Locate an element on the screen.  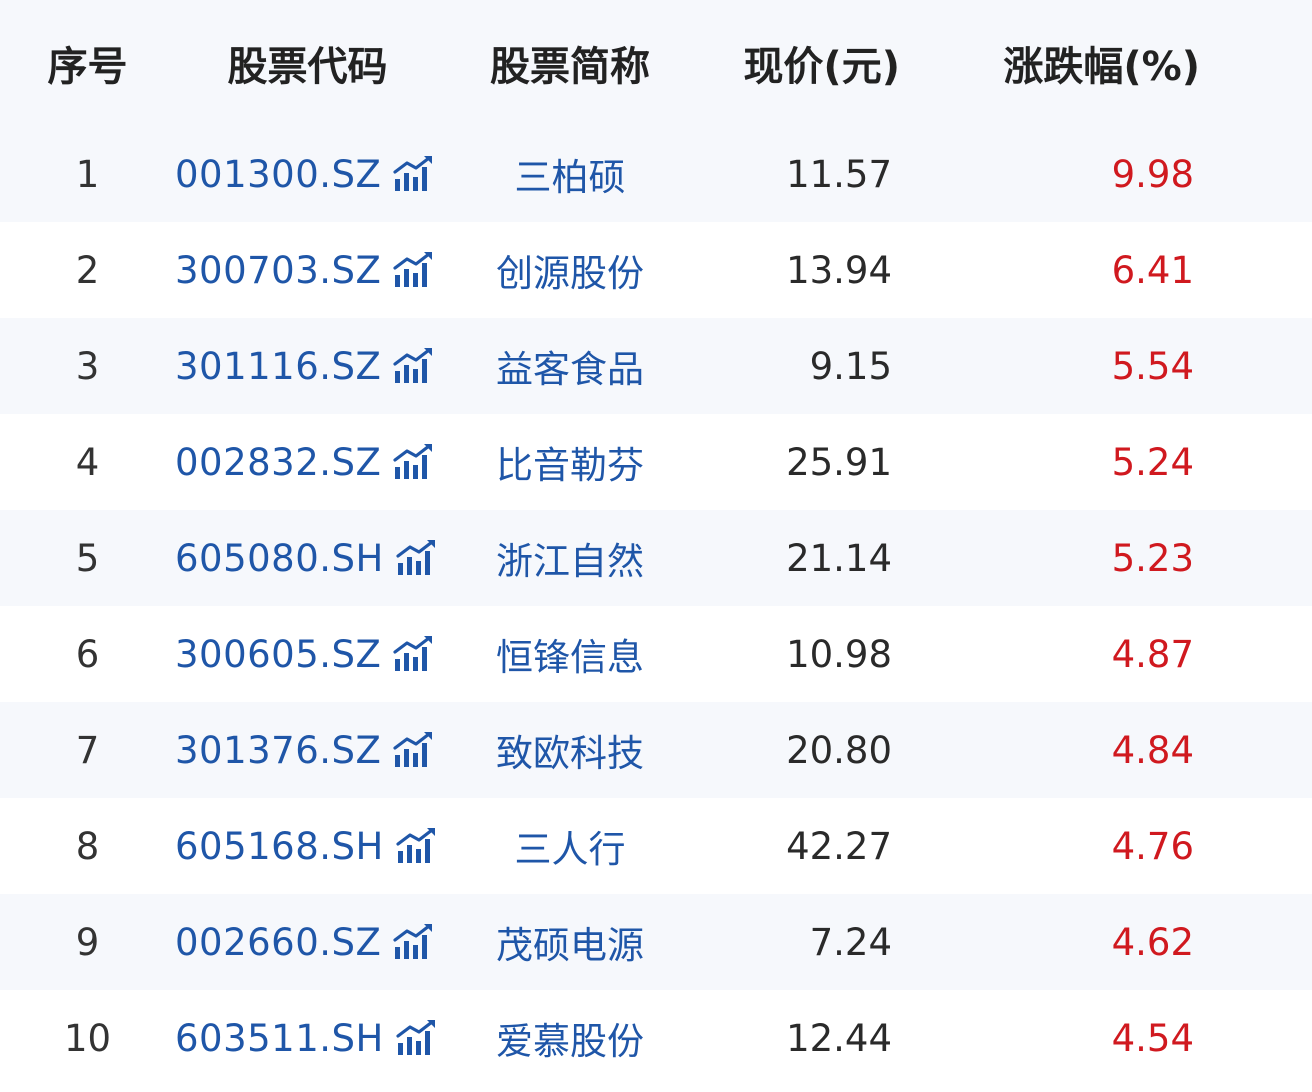
stock-code-cell: 300703.SZ is located at coordinates (307, 270).